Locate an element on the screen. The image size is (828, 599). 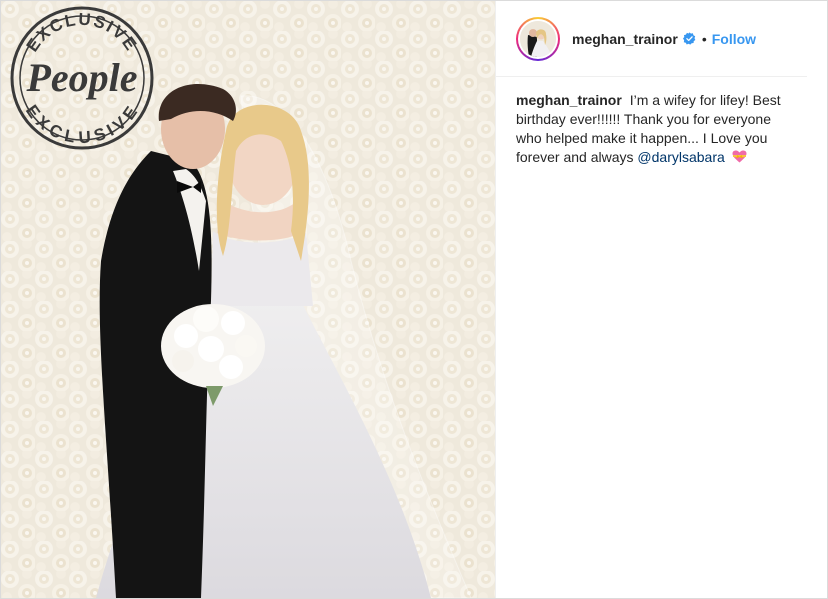
avatar-image is located at coordinates (538, 38).